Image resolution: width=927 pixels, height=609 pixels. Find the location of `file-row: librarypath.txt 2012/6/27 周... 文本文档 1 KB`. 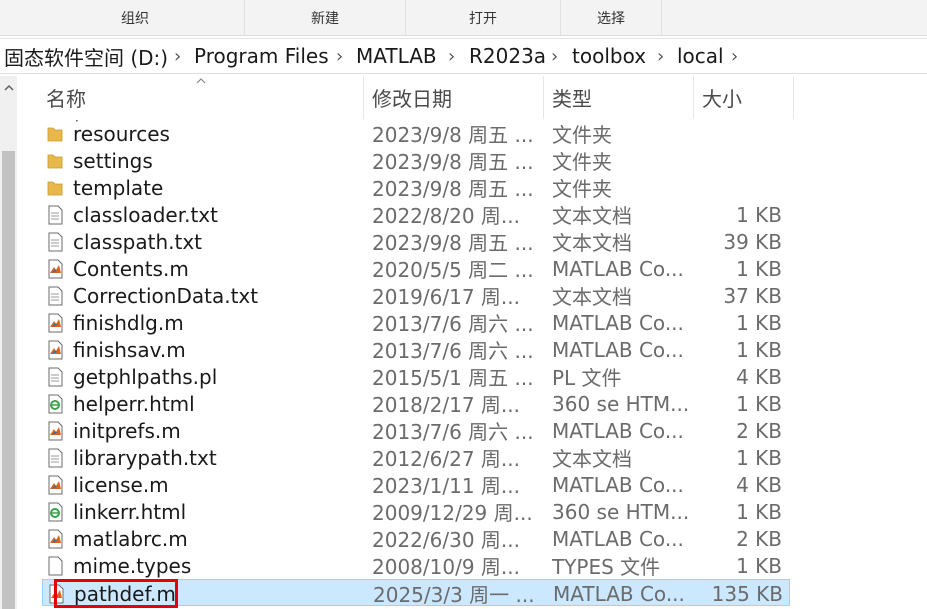

file-row: librarypath.txt 2012/6/27 周... 文本文档 1 KB is located at coordinates (416, 457).